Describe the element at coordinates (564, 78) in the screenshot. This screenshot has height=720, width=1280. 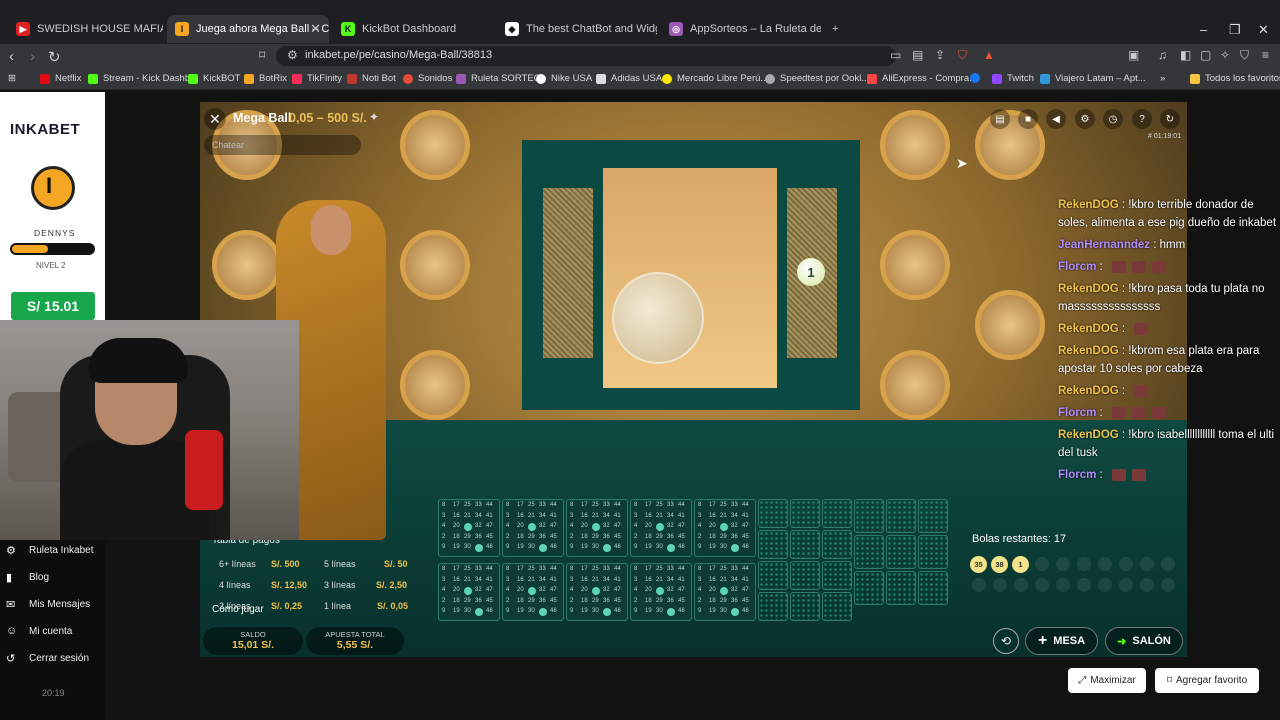
I see `bookmark-nike: Nike USA` at that location.